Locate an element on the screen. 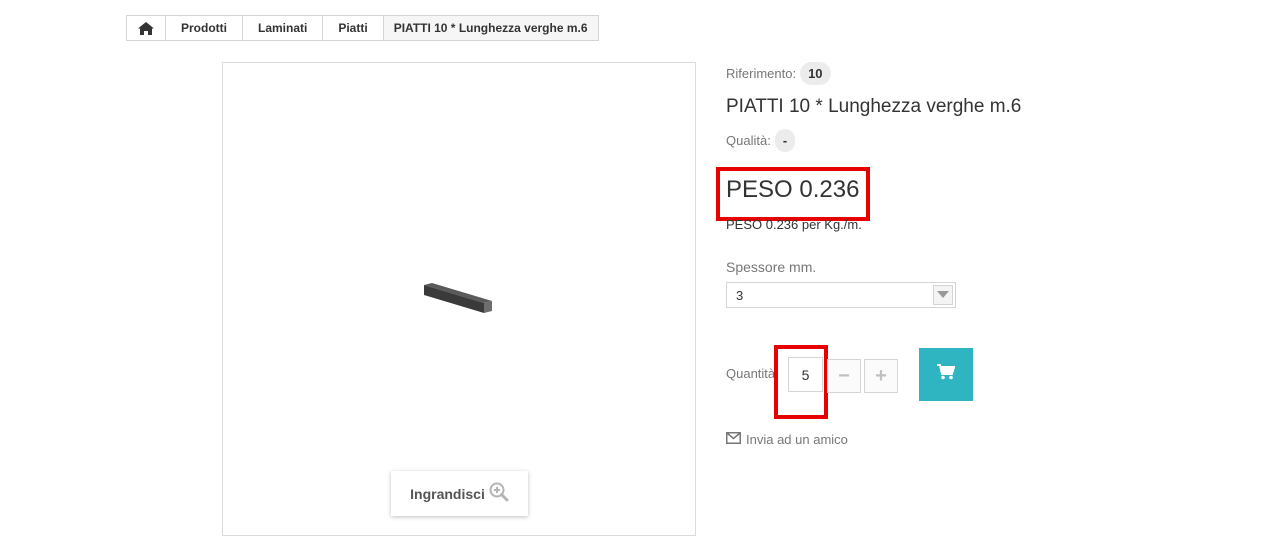 This screenshot has width=1277, height=556. breadcrumb-item-laminati: Laminati is located at coordinates (283, 28).